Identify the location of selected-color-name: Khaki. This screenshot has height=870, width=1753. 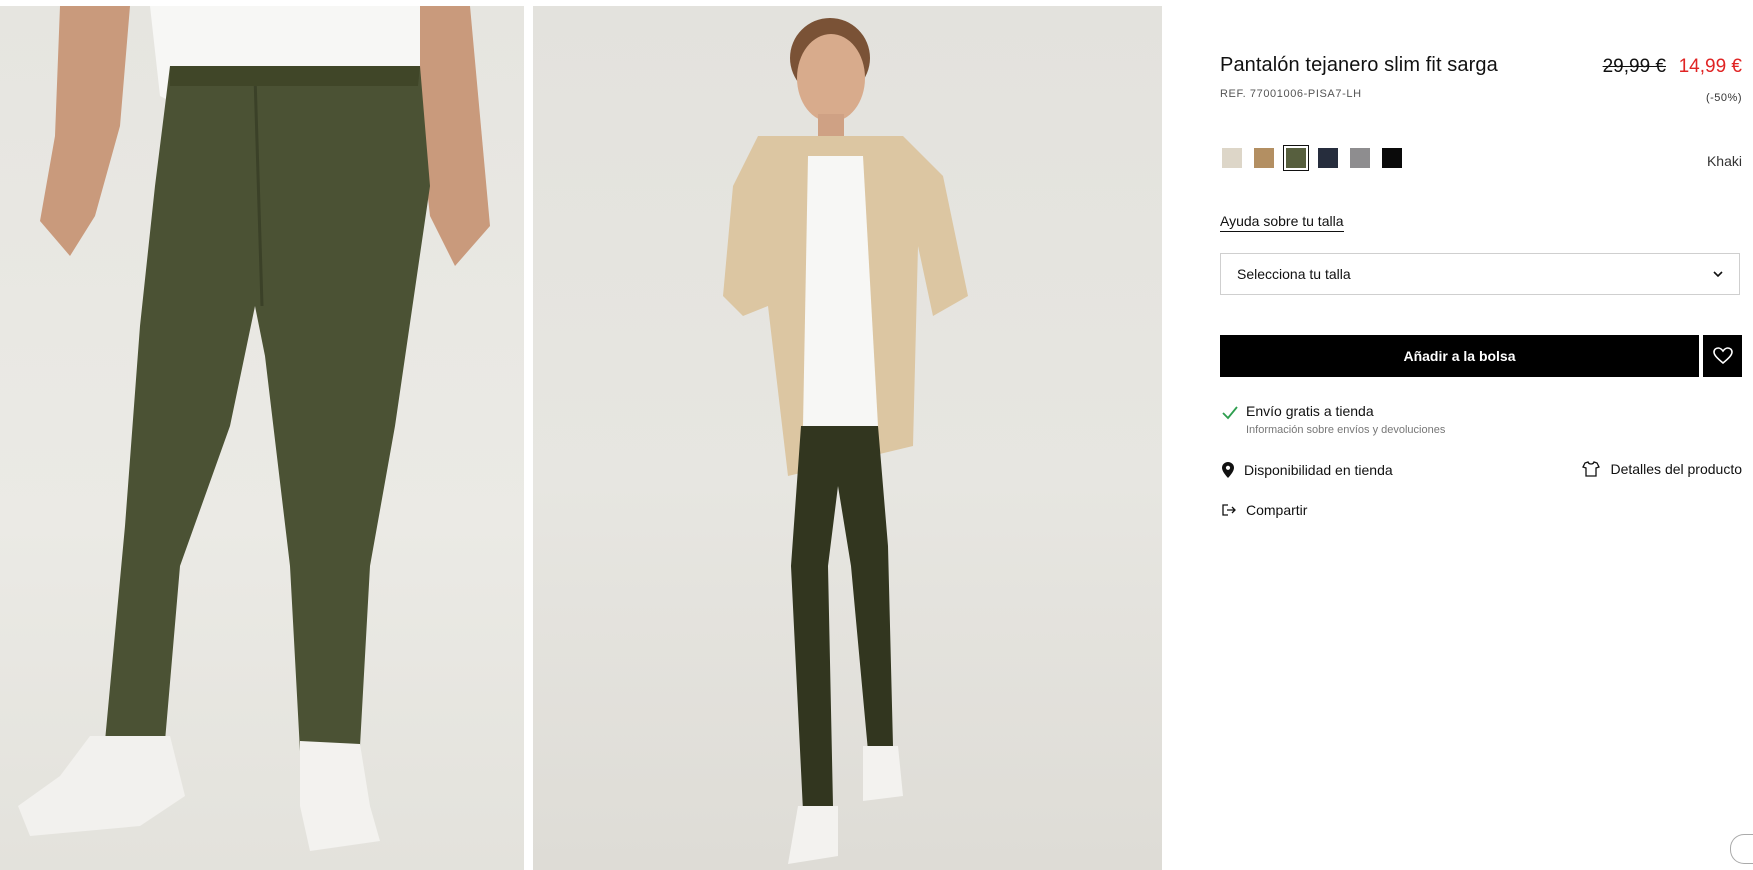
(1724, 161).